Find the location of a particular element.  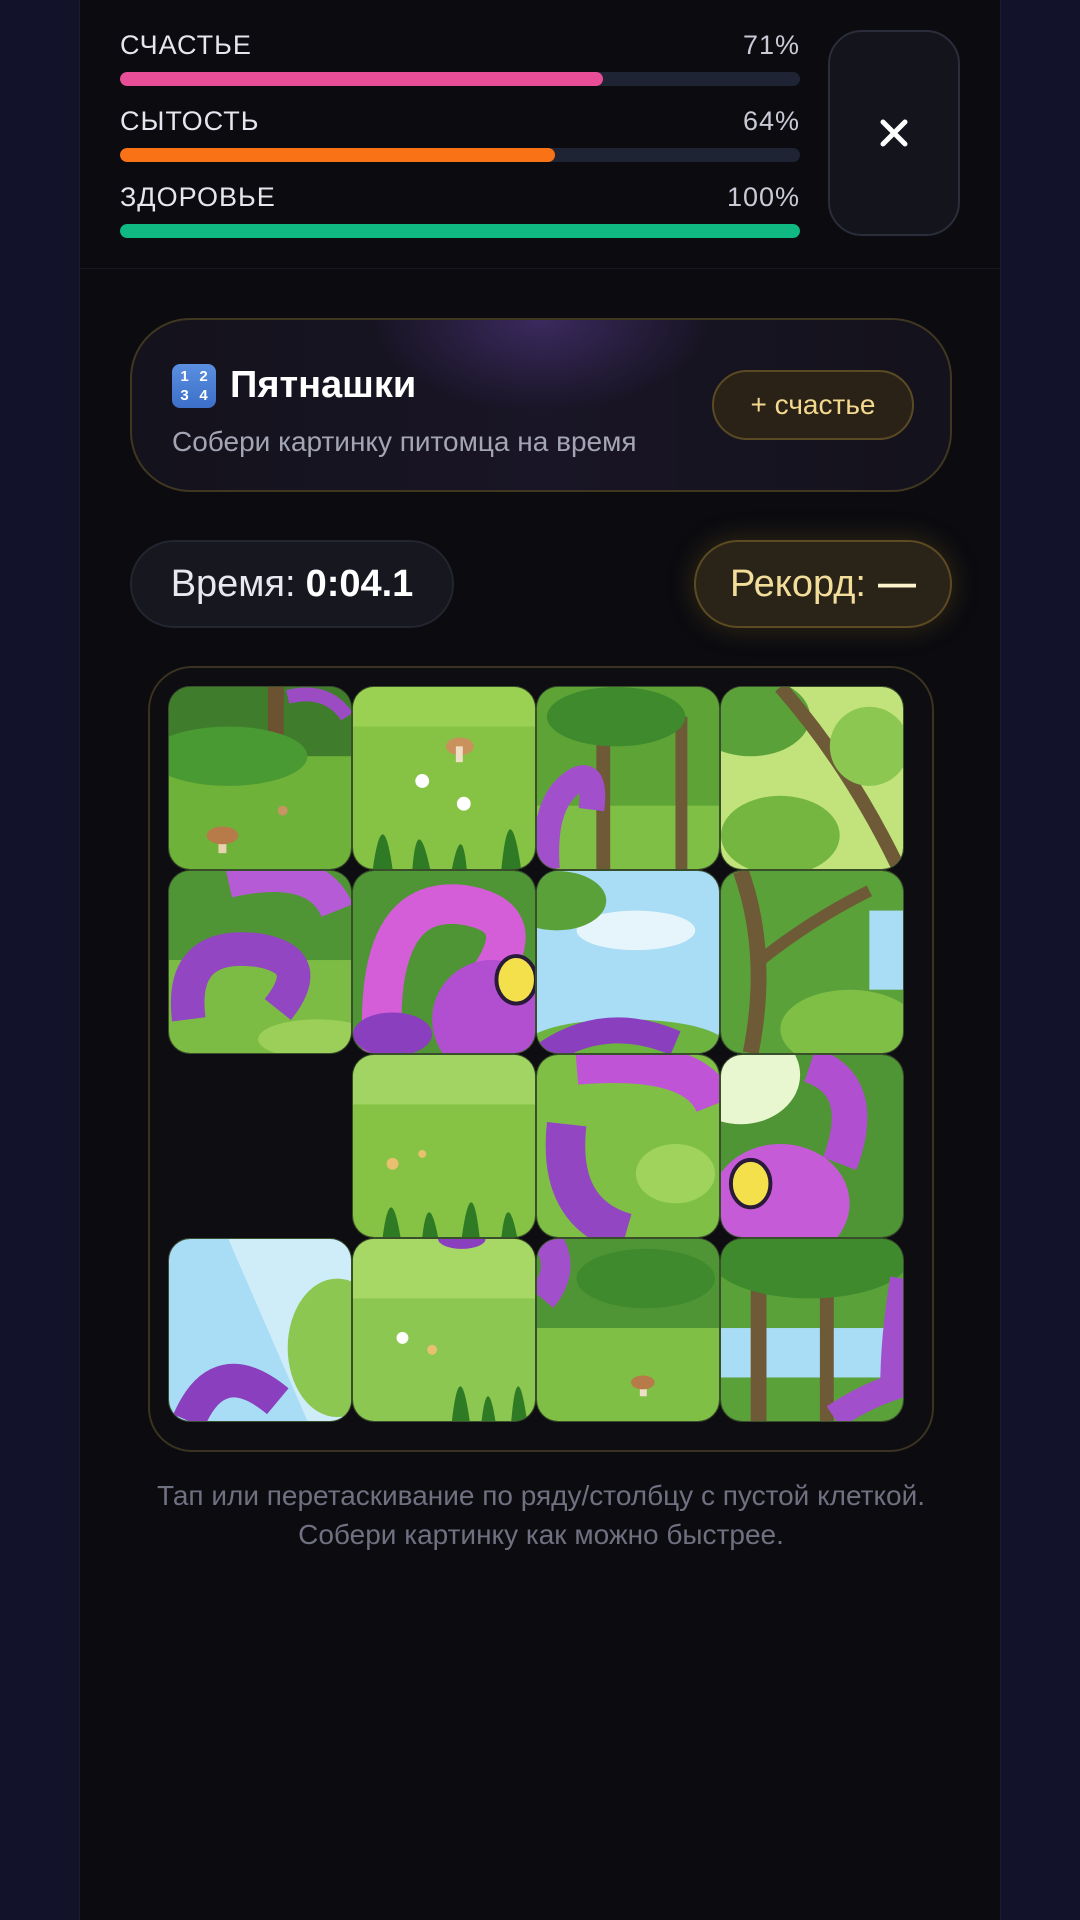

timer-value: 0:04.1 is located at coordinates (359, 583).